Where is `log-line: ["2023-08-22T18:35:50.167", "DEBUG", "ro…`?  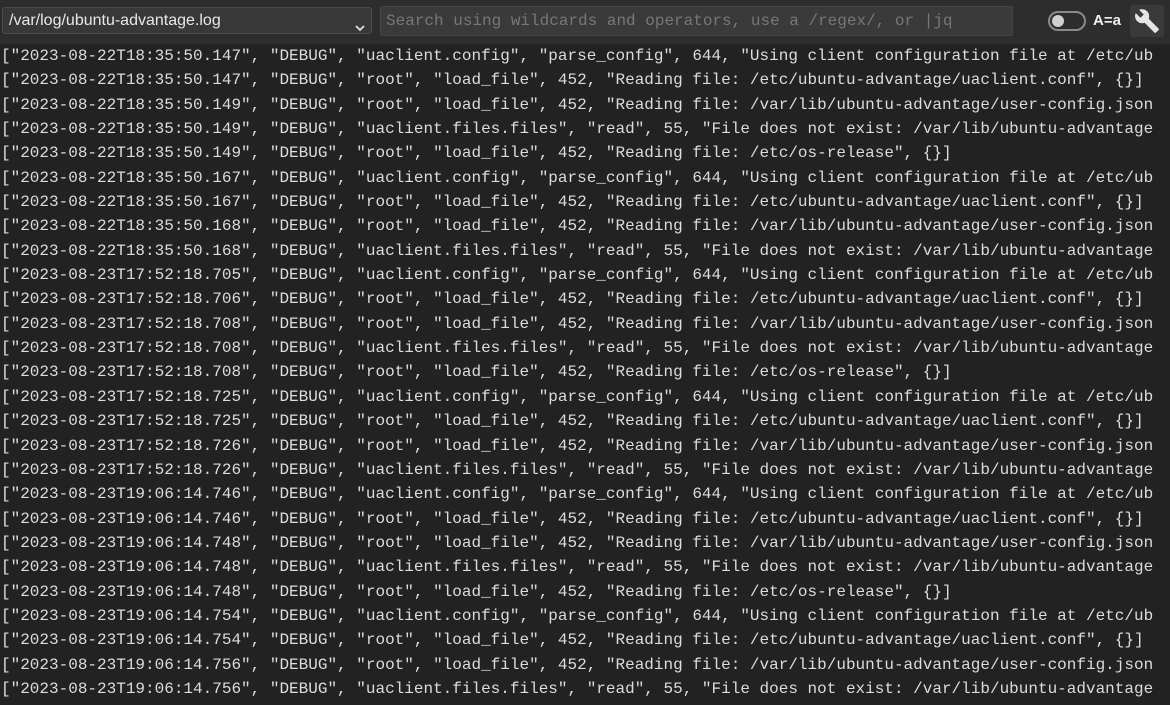 log-line: ["2023-08-22T18:35:50.167", "DEBUG", "ro… is located at coordinates (572, 202).